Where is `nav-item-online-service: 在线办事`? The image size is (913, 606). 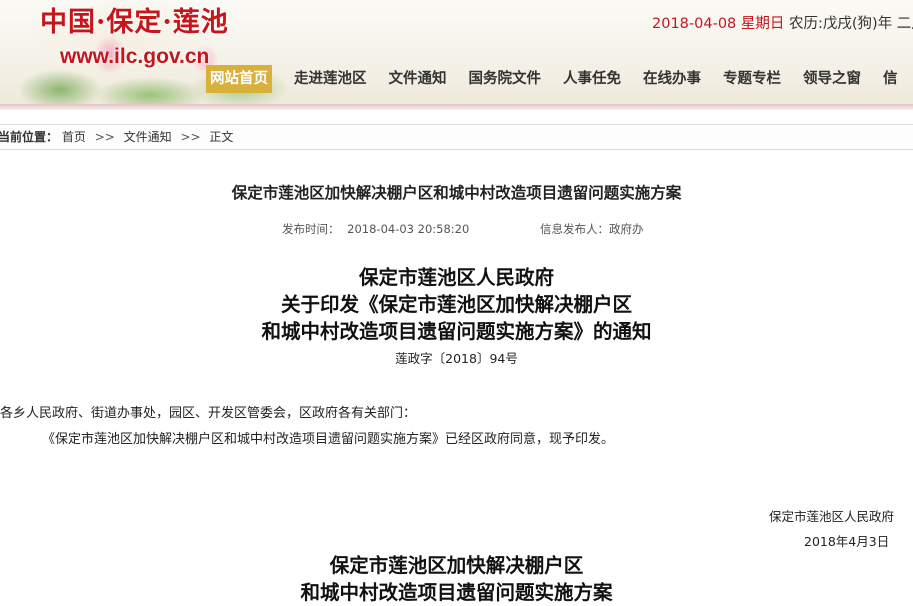
nav-item-online-service: 在线办事 is located at coordinates (672, 79).